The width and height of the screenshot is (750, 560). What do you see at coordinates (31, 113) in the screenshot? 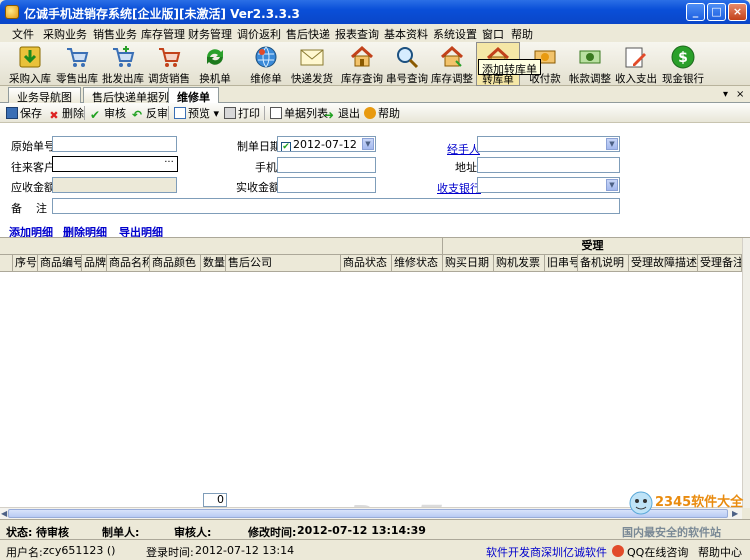
I see `save-label: 保存` at bounding box center [31, 113].